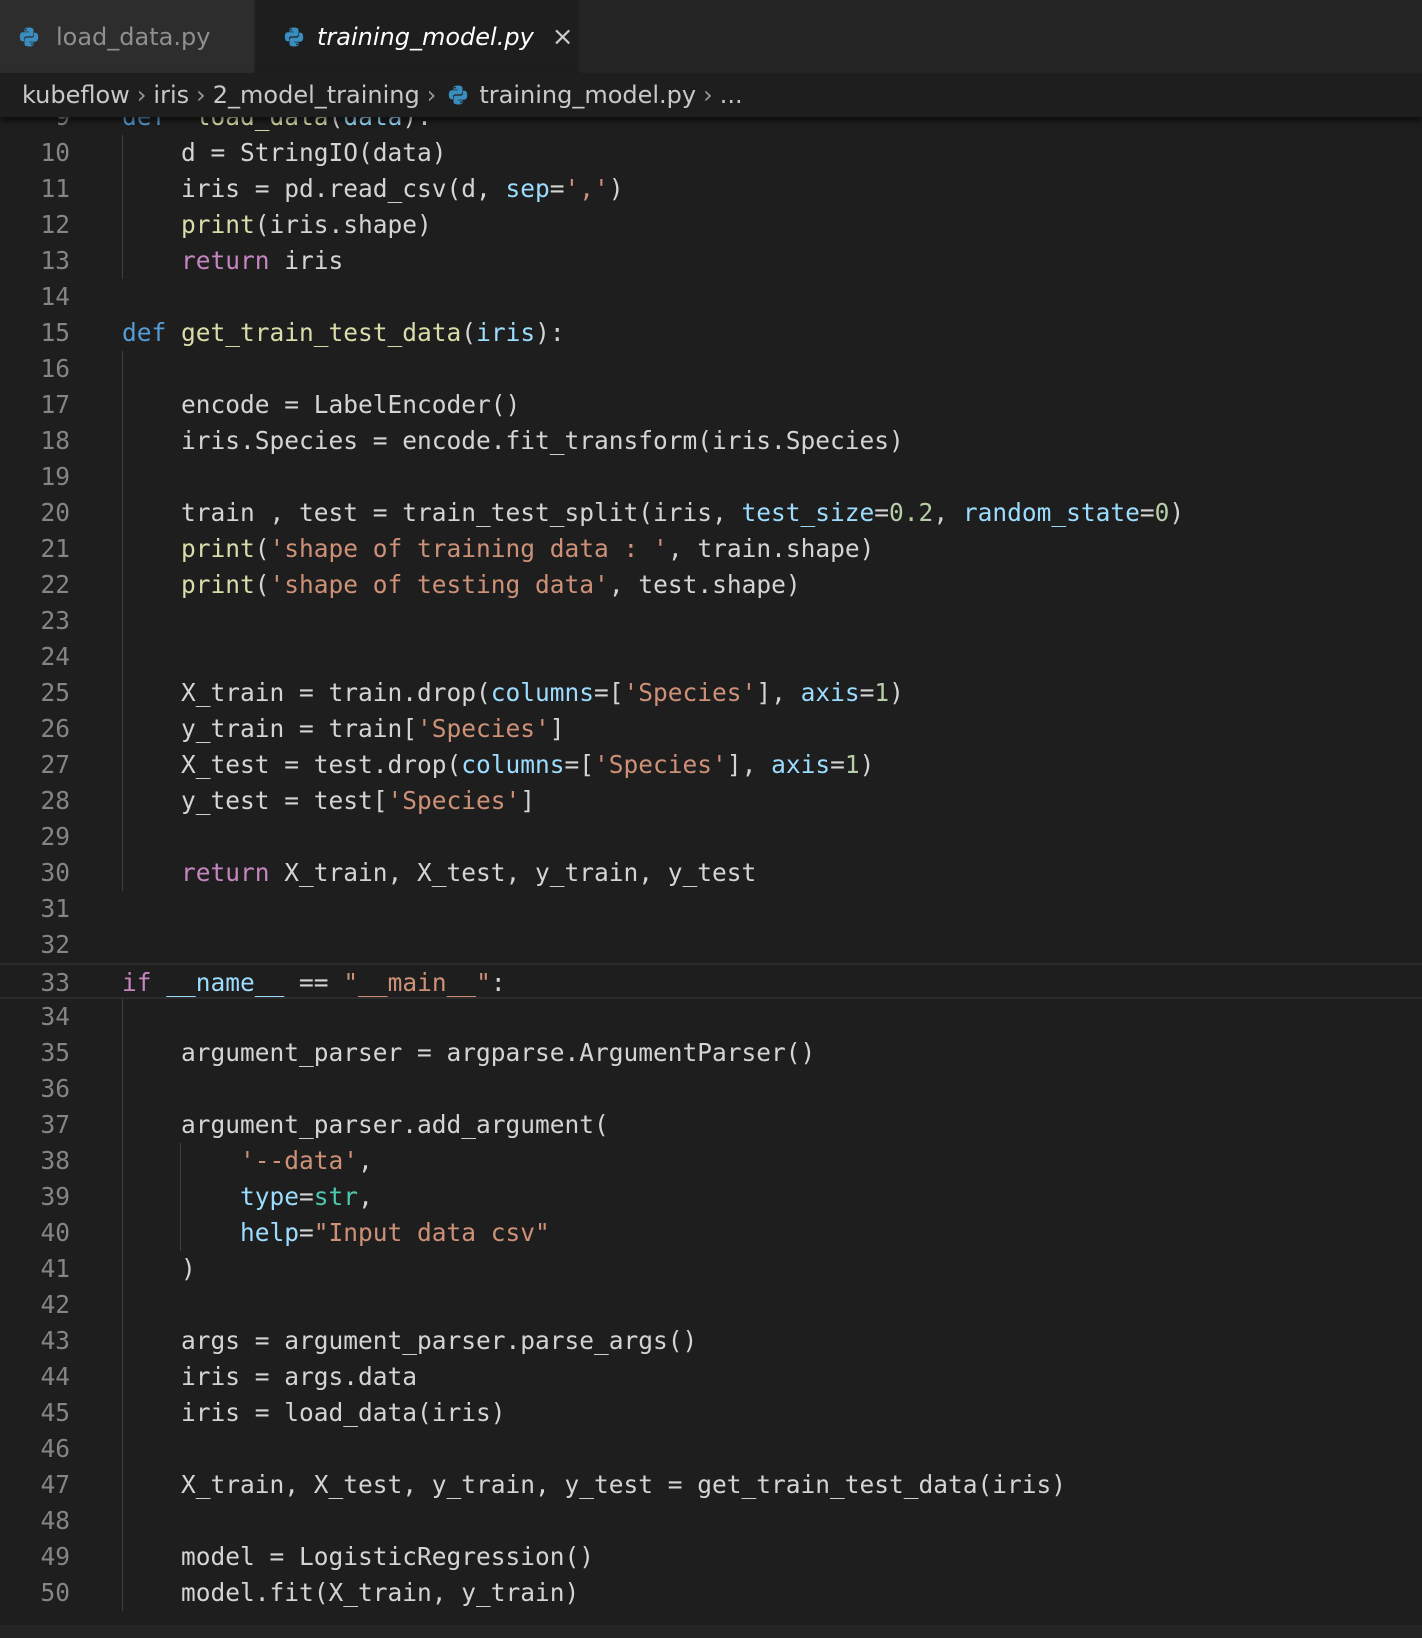  I want to click on breadcrumb-item: iris, so click(171, 95).